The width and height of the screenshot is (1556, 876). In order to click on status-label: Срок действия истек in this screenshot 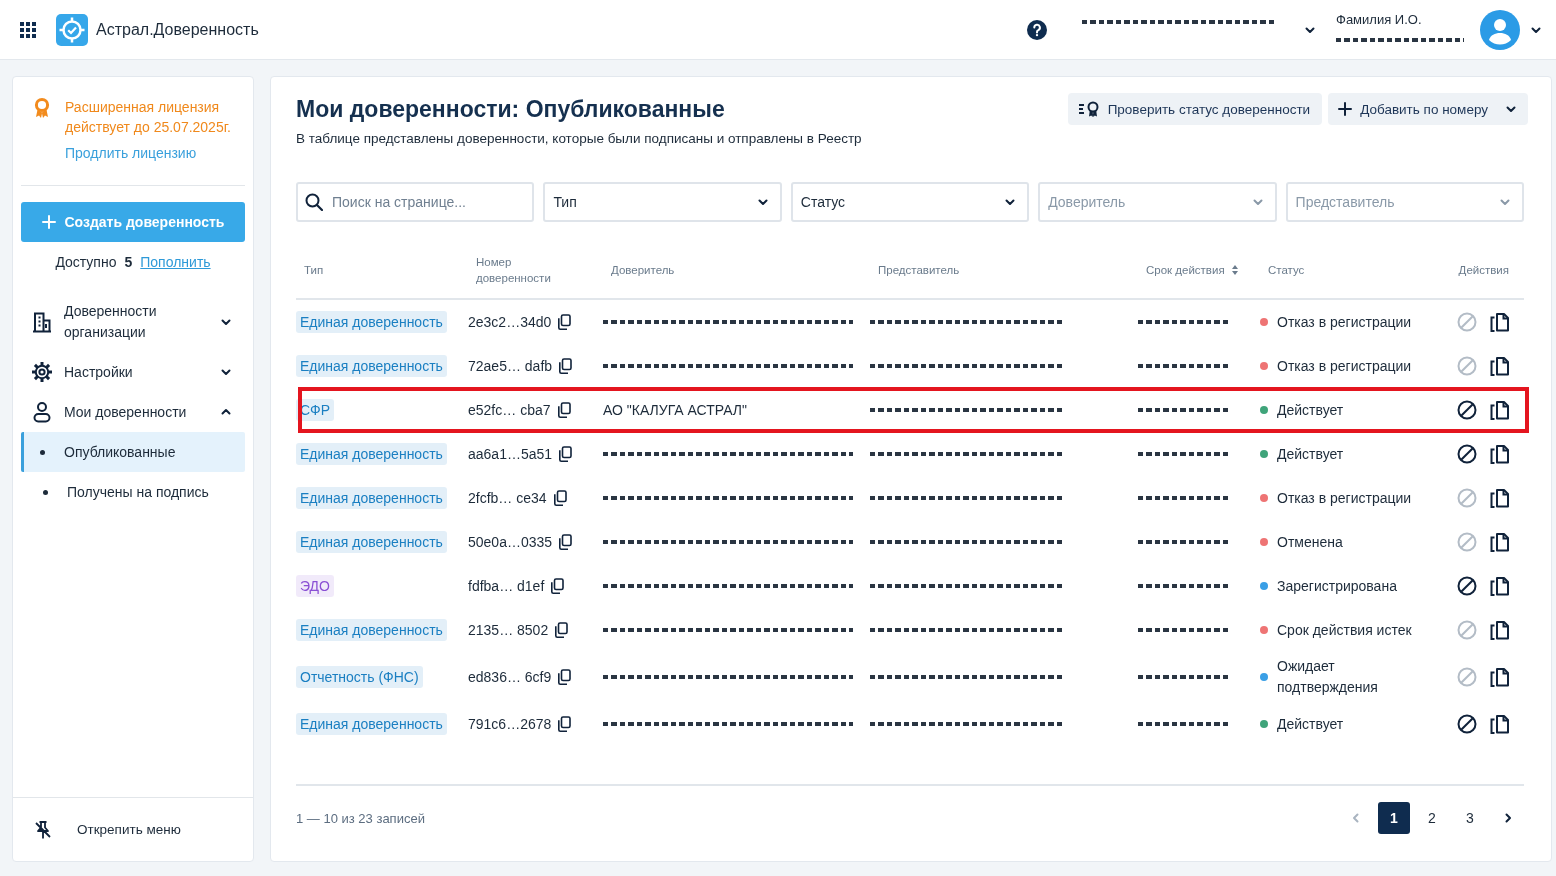, I will do `click(1344, 630)`.